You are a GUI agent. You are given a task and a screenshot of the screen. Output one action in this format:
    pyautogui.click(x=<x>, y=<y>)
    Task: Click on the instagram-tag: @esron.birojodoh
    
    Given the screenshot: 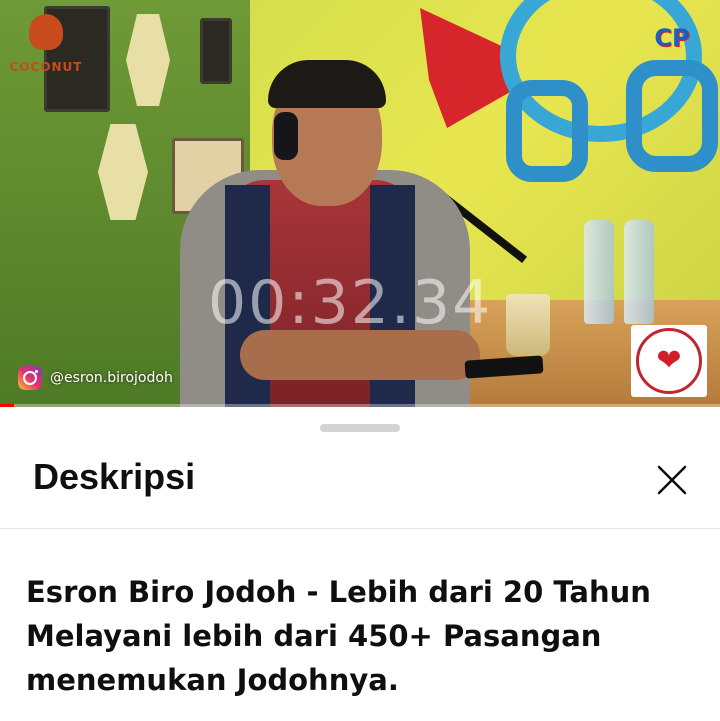 What is the action you would take?
    pyautogui.click(x=95, y=378)
    